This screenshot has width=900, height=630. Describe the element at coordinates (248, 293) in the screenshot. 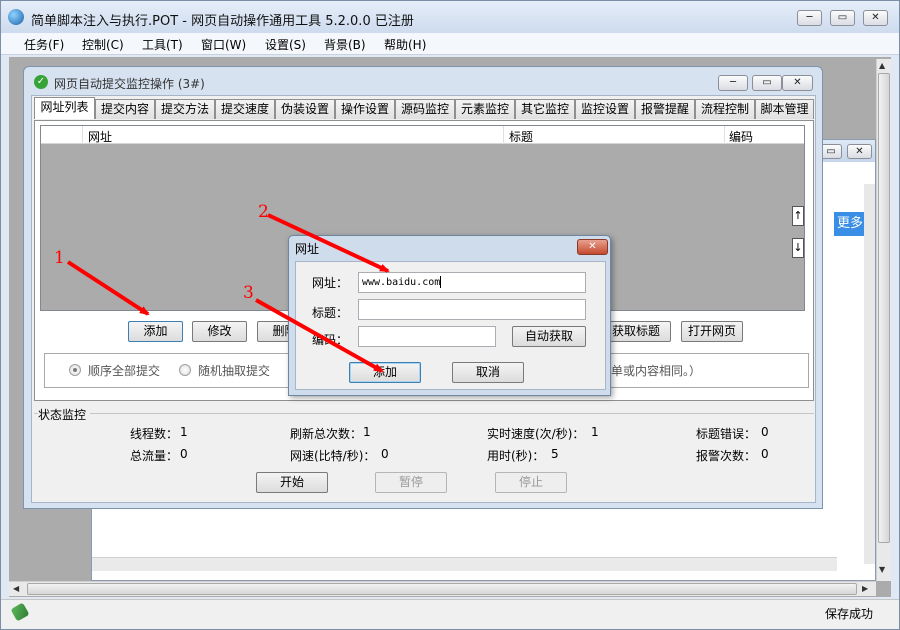

I see `annotation-number-3: 3` at that location.